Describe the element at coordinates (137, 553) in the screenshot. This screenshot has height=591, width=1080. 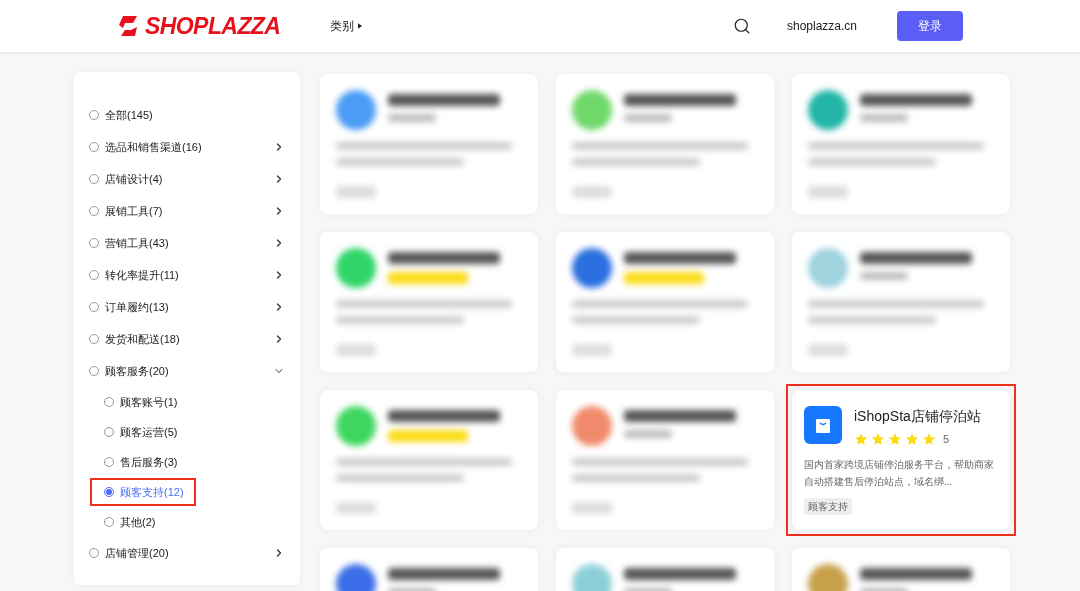
I see `category-label: 店铺管理(20)` at that location.